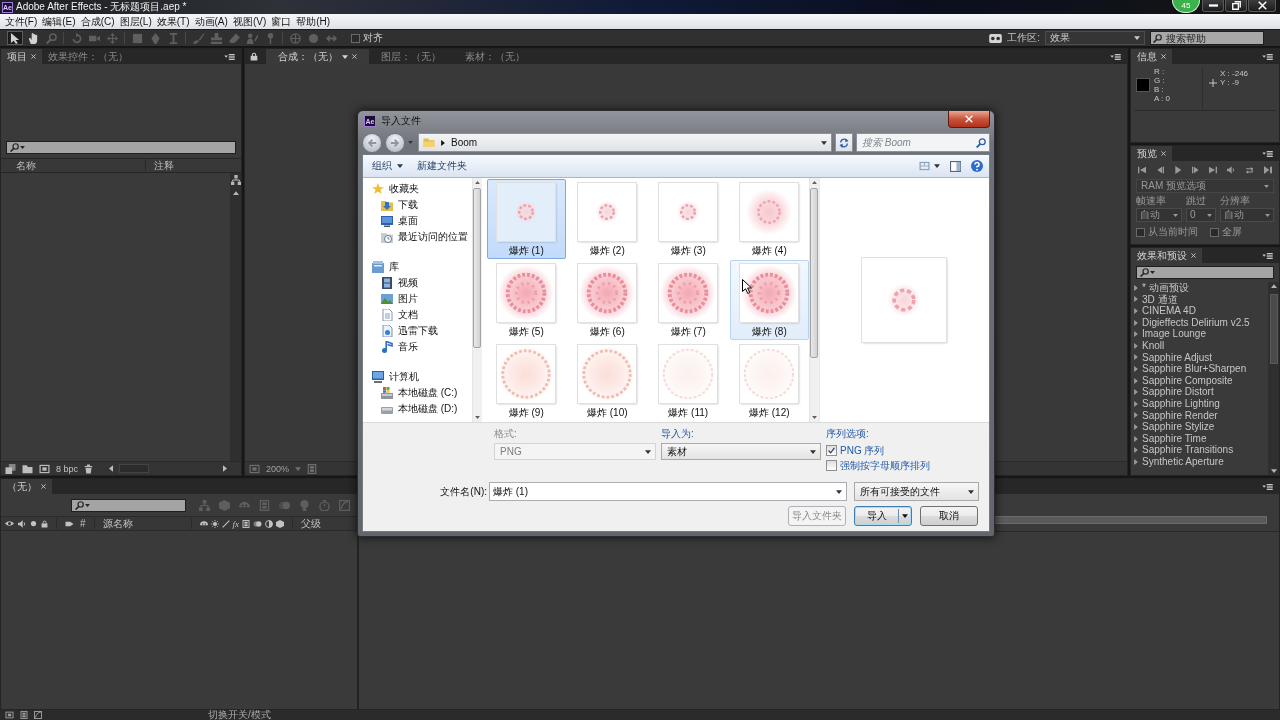 This screenshot has height=720, width=1280. What do you see at coordinates (422, 267) in the screenshot?
I see `nav-item: 库` at bounding box center [422, 267].